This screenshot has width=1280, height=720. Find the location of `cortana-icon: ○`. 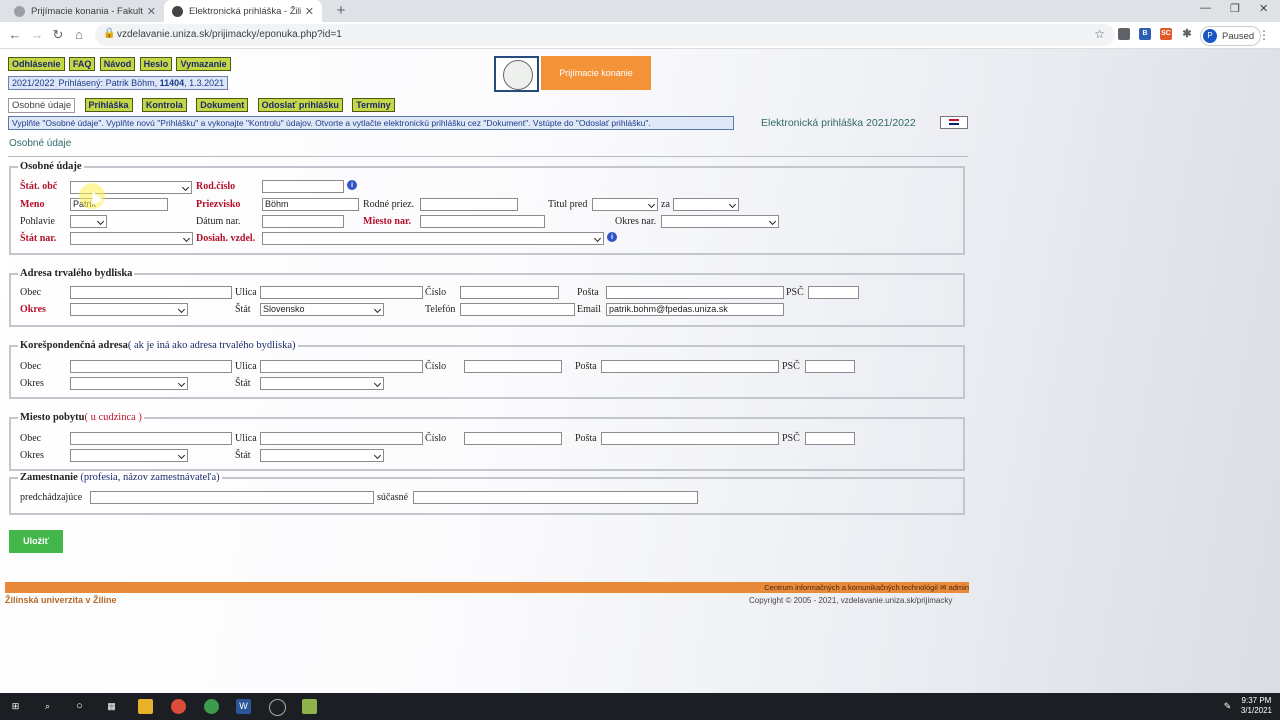

cortana-icon: ○ is located at coordinates (79, 706).